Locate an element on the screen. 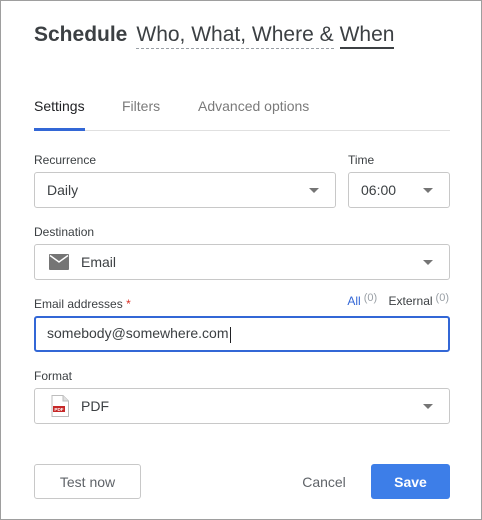 This screenshot has height=520, width=482. recipient-filters: All (0) External (0) is located at coordinates (398, 300).